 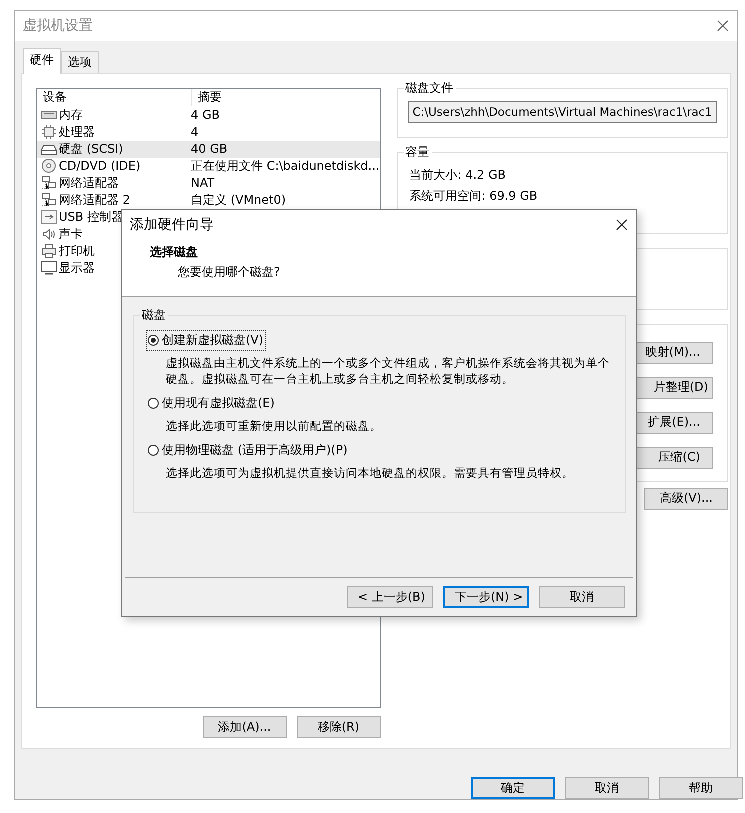 What do you see at coordinates (203, 183) in the screenshot?
I see `device-summary: NAT` at bounding box center [203, 183].